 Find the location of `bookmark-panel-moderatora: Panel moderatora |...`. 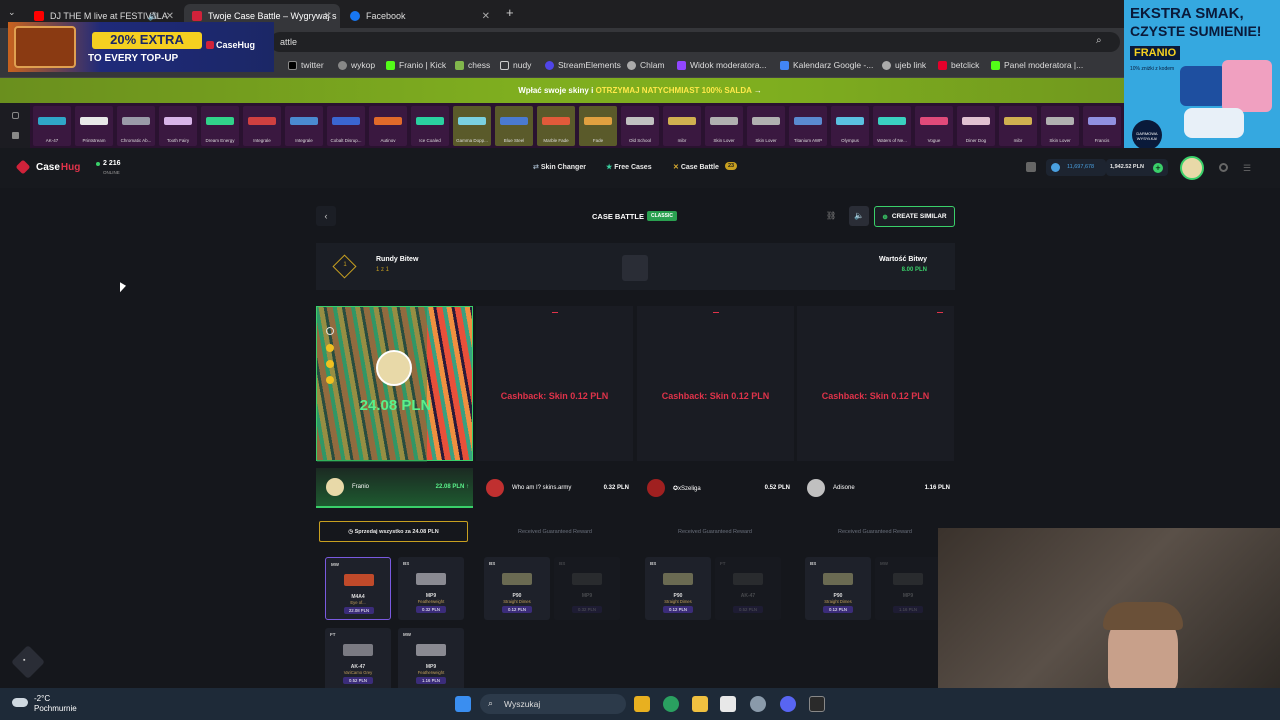

bookmark-panel-moderatora: Panel moderatora |... is located at coordinates (1037, 65).